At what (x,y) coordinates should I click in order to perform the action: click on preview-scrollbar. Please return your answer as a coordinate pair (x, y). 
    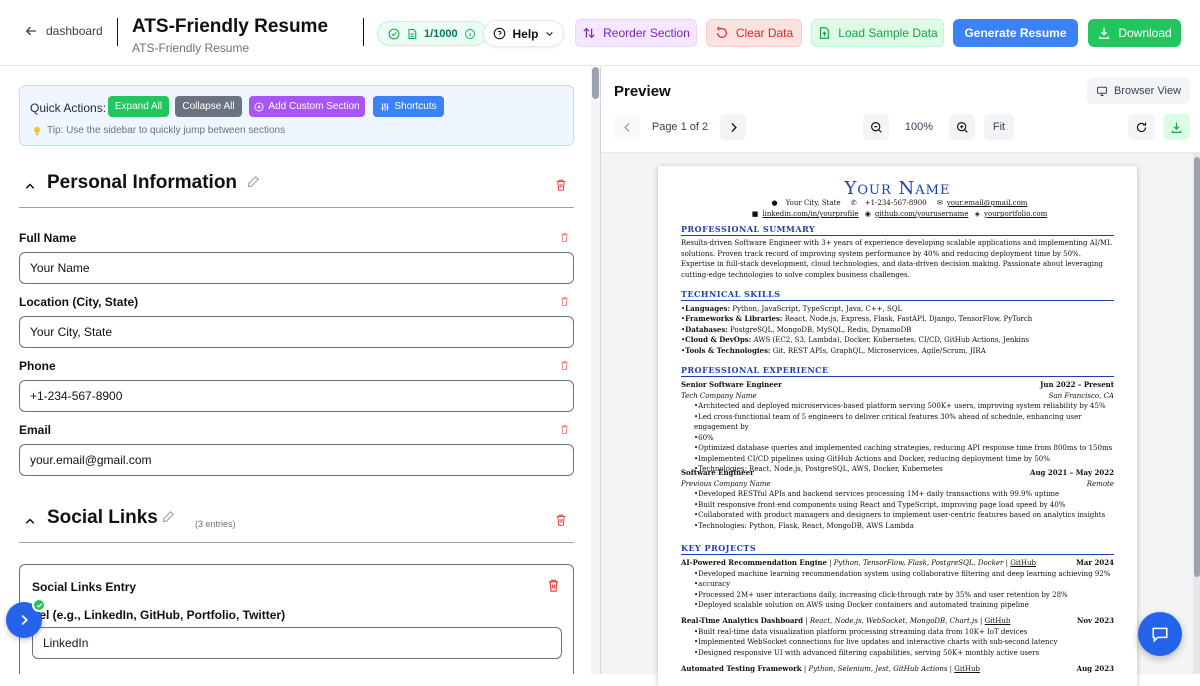
    Looking at the image, I should click on (1196, 413).